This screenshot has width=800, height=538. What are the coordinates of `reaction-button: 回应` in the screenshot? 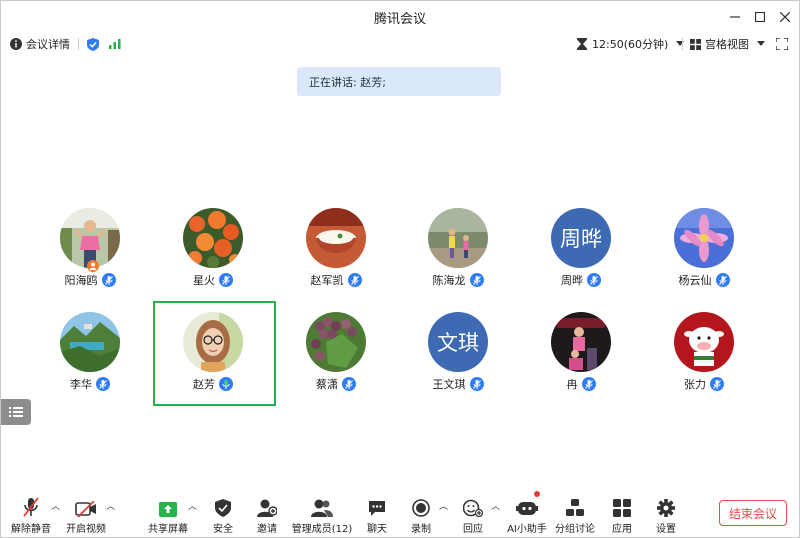 It's located at (473, 514).